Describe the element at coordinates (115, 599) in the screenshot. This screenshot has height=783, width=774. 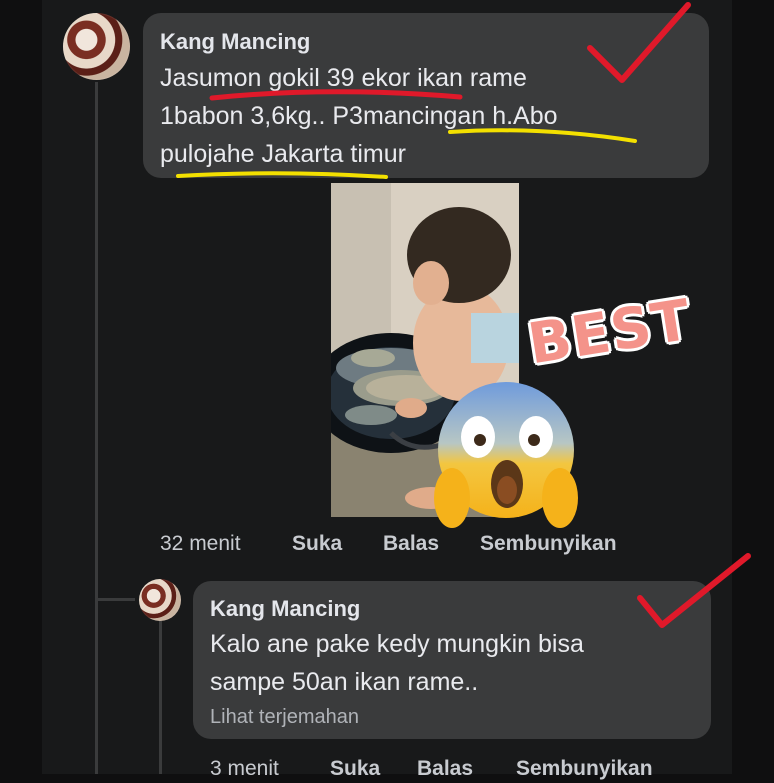
I see `thread-line-branch` at that location.